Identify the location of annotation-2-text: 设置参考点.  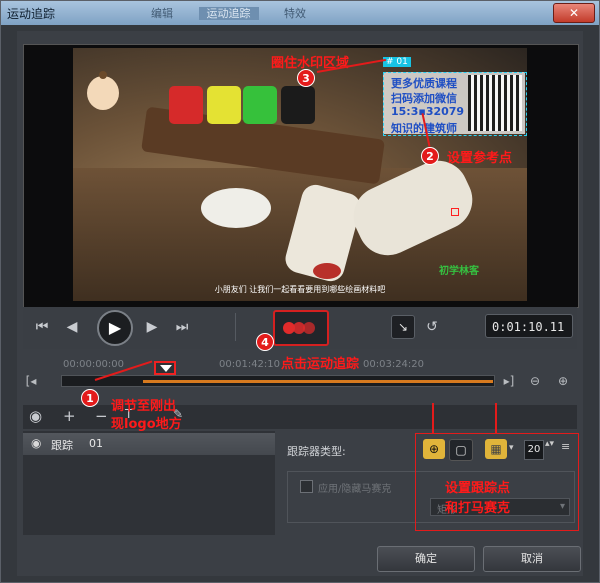
(480, 158).